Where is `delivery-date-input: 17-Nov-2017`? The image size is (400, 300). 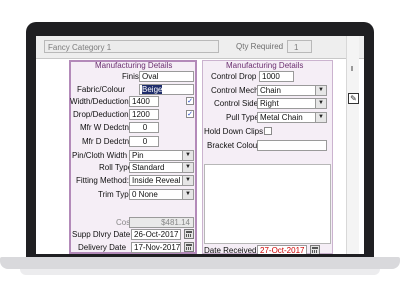 delivery-date-input: 17-Nov-2017 is located at coordinates (156, 247).